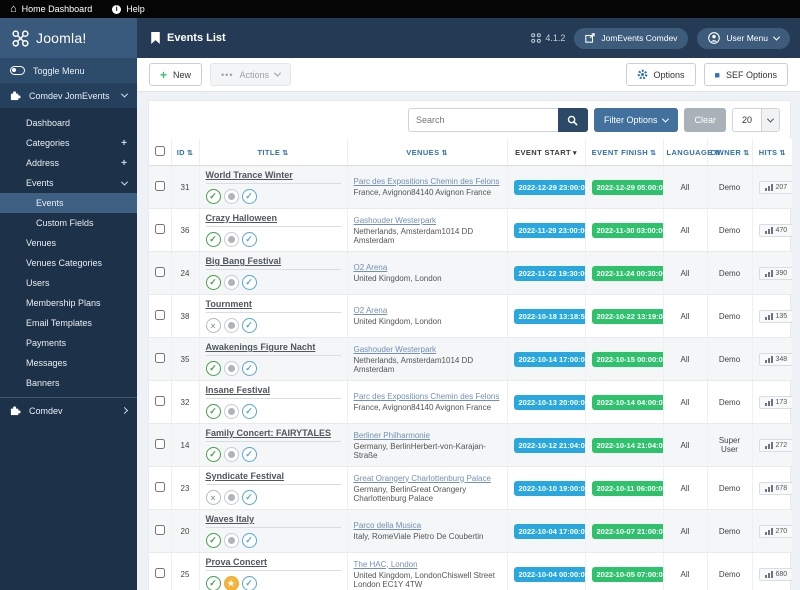 The width and height of the screenshot is (800, 590). What do you see at coordinates (249, 175) in the screenshot?
I see `event-title-link: World Trance Winter` at bounding box center [249, 175].